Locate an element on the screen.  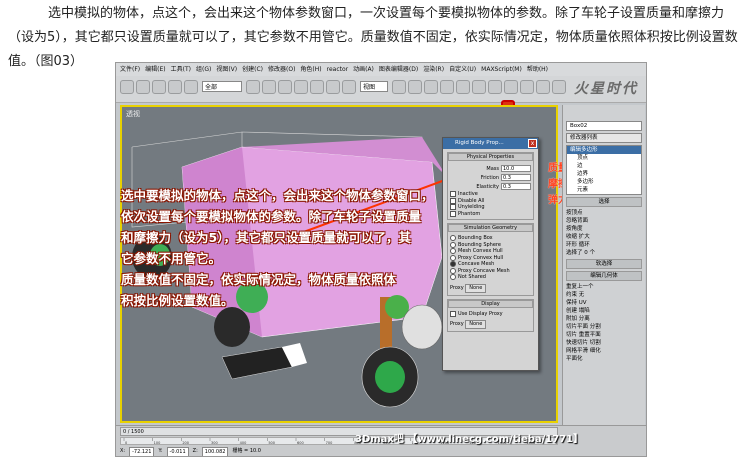
move-icon is located at coordinates (317, 87).